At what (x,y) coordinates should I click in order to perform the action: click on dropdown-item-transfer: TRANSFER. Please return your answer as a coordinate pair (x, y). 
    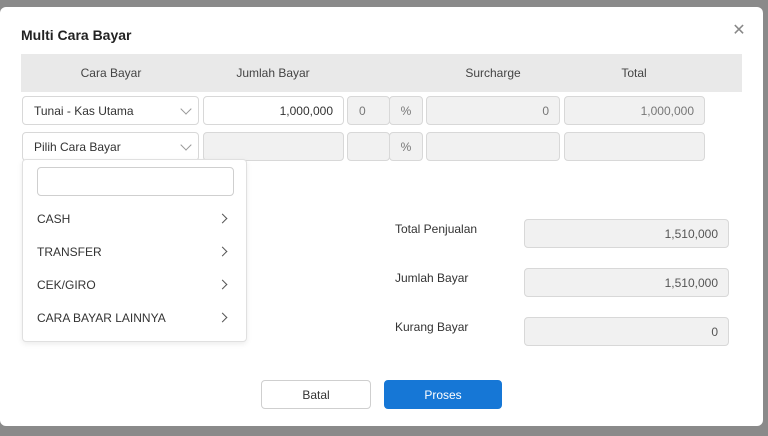
    Looking at the image, I should click on (134, 252).